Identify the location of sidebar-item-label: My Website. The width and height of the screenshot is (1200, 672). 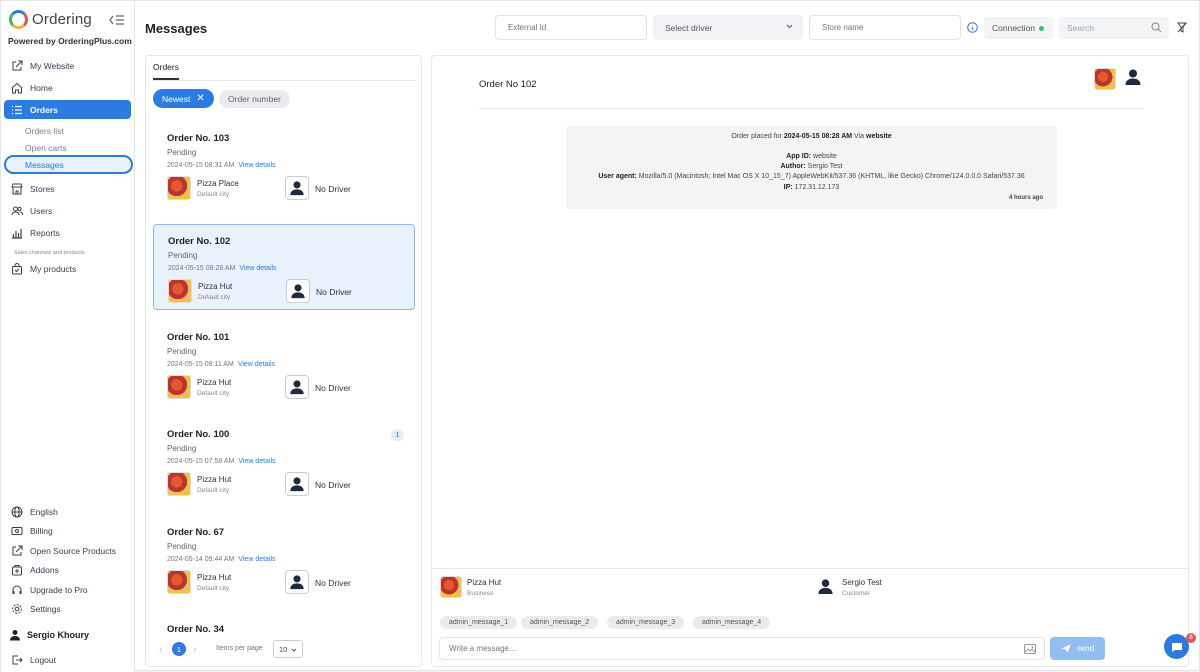
(52, 65).